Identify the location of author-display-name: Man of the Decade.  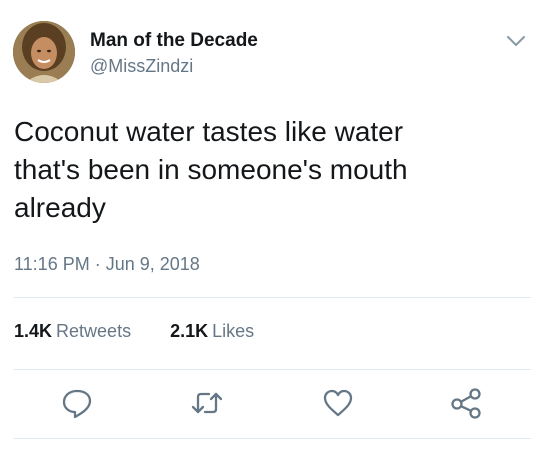
(174, 41).